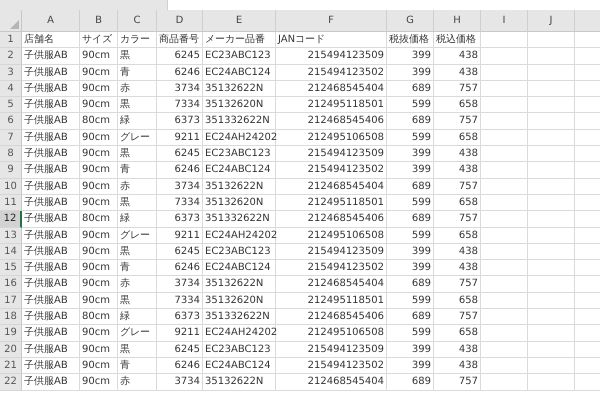 The image size is (600, 400). I want to click on row-header: 3, so click(11, 72).